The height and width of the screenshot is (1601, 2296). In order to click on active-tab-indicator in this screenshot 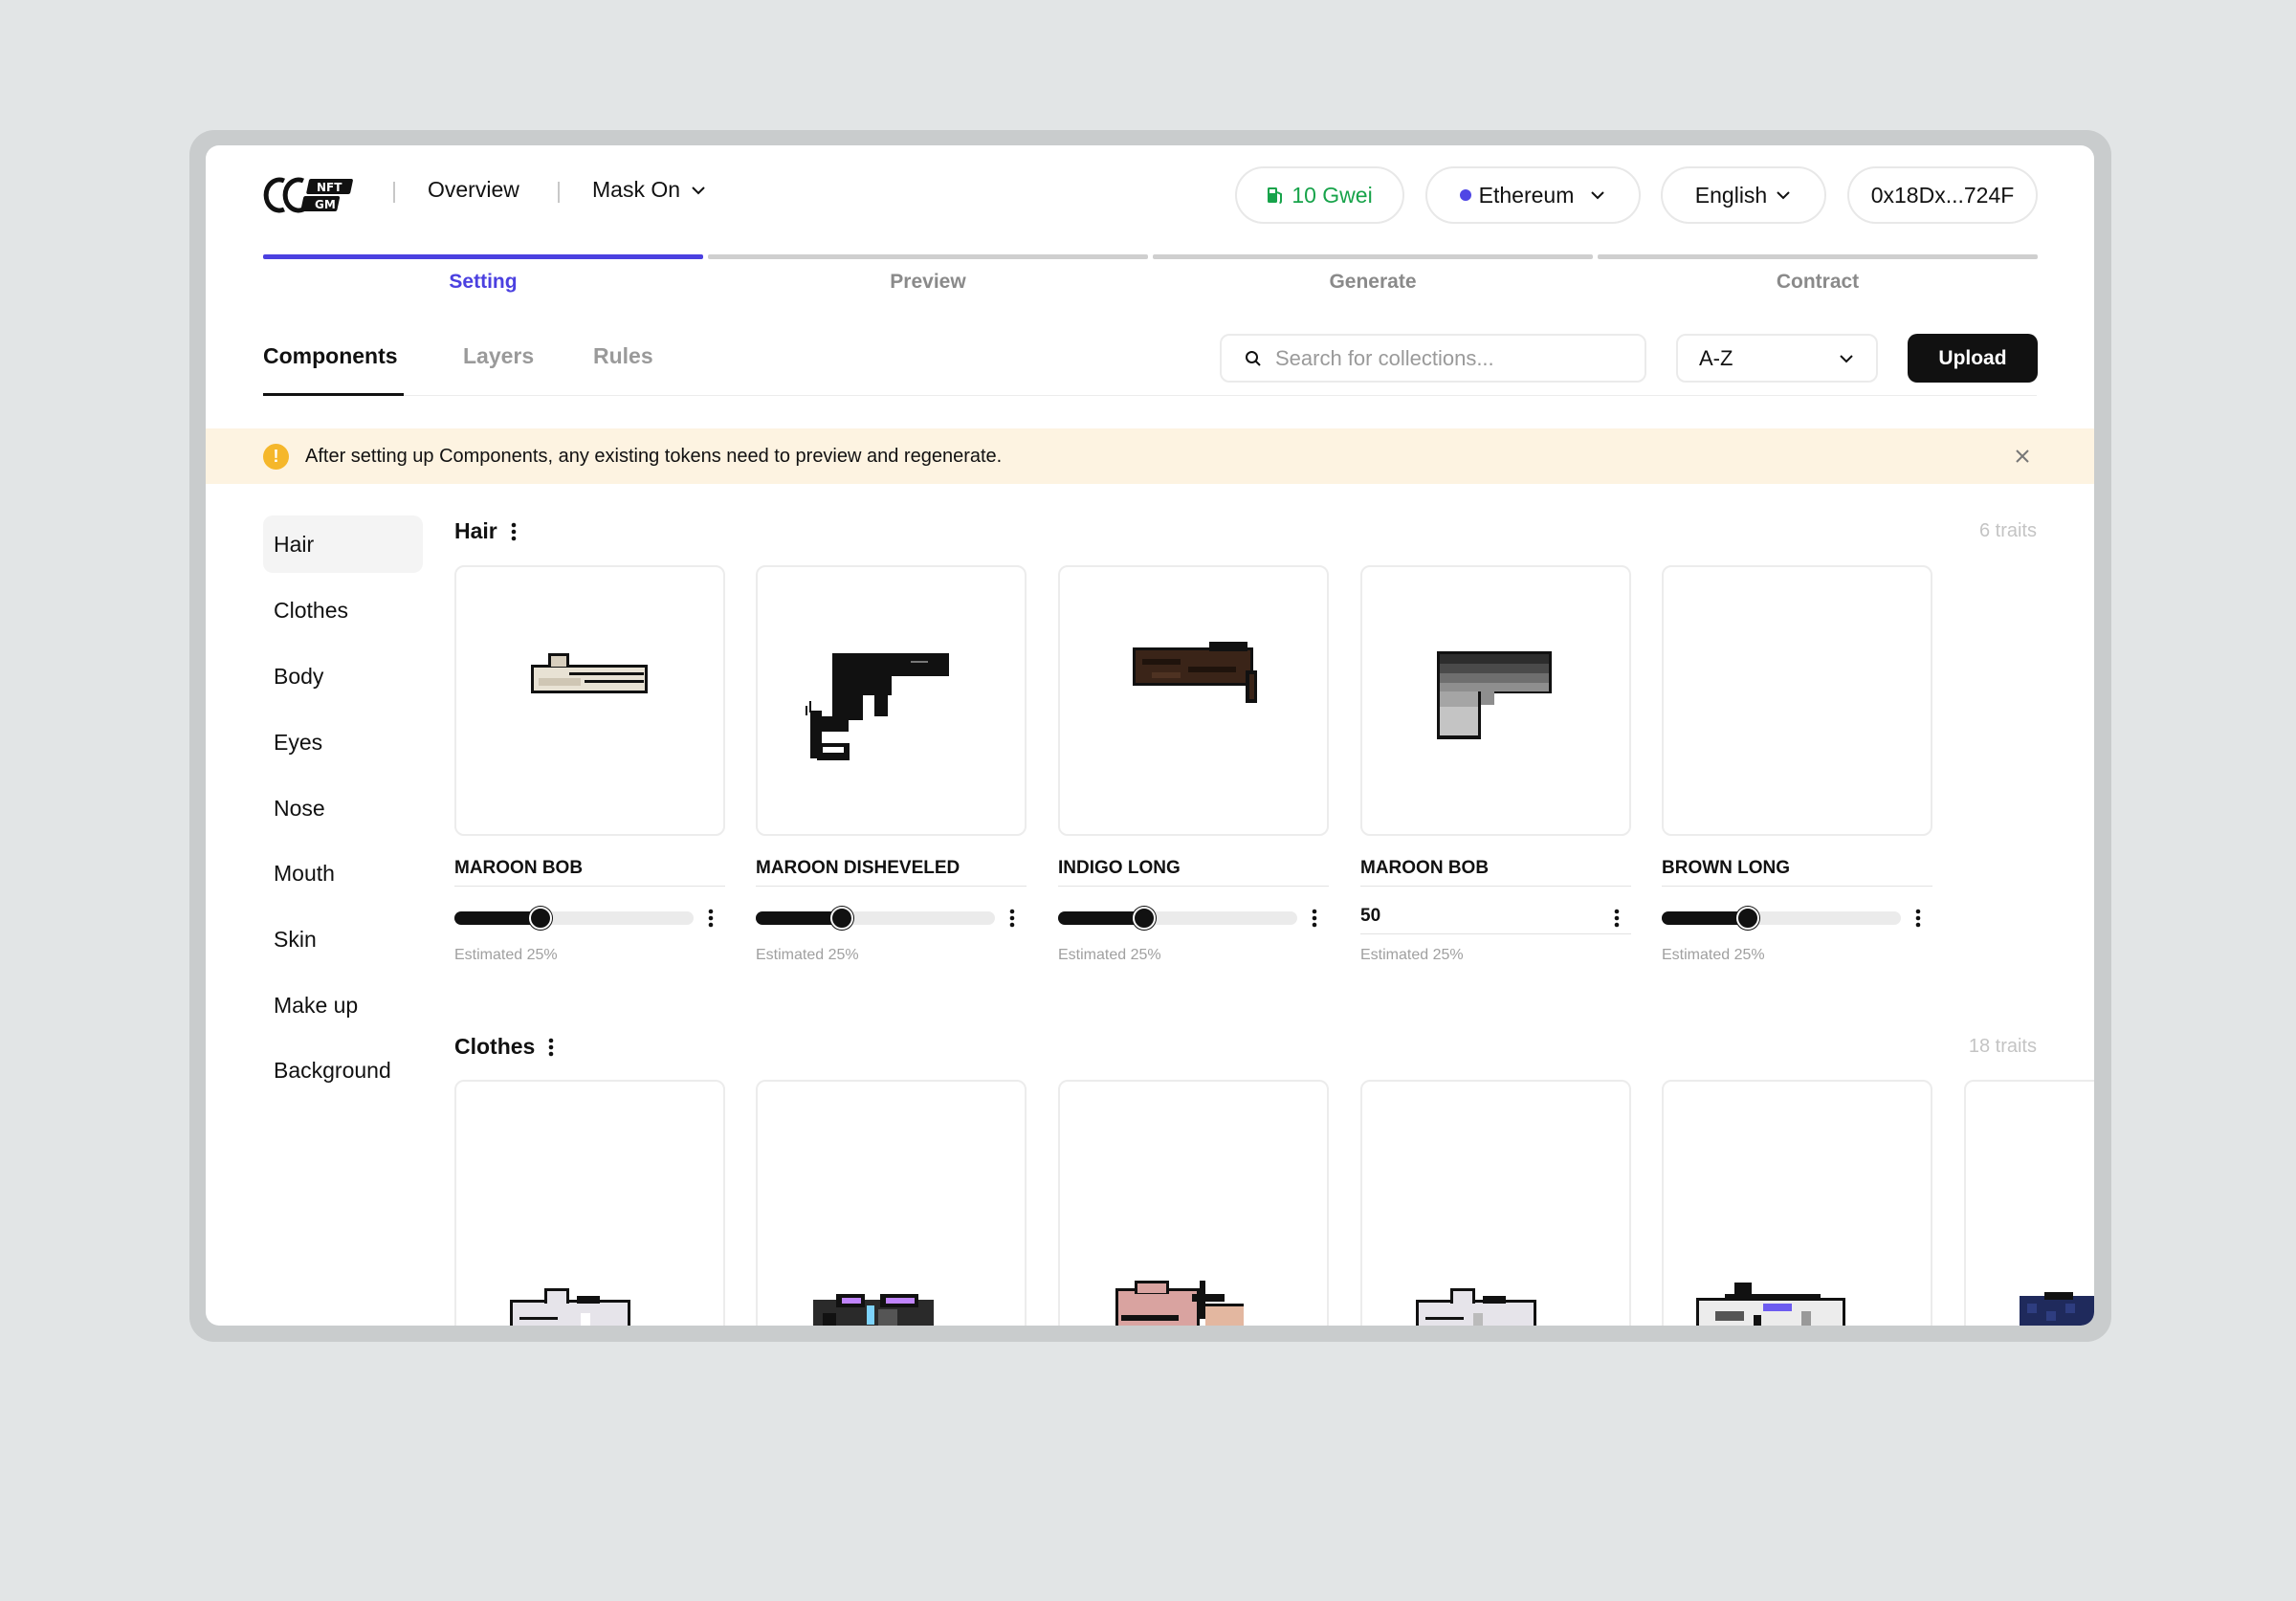, I will do `click(333, 394)`.